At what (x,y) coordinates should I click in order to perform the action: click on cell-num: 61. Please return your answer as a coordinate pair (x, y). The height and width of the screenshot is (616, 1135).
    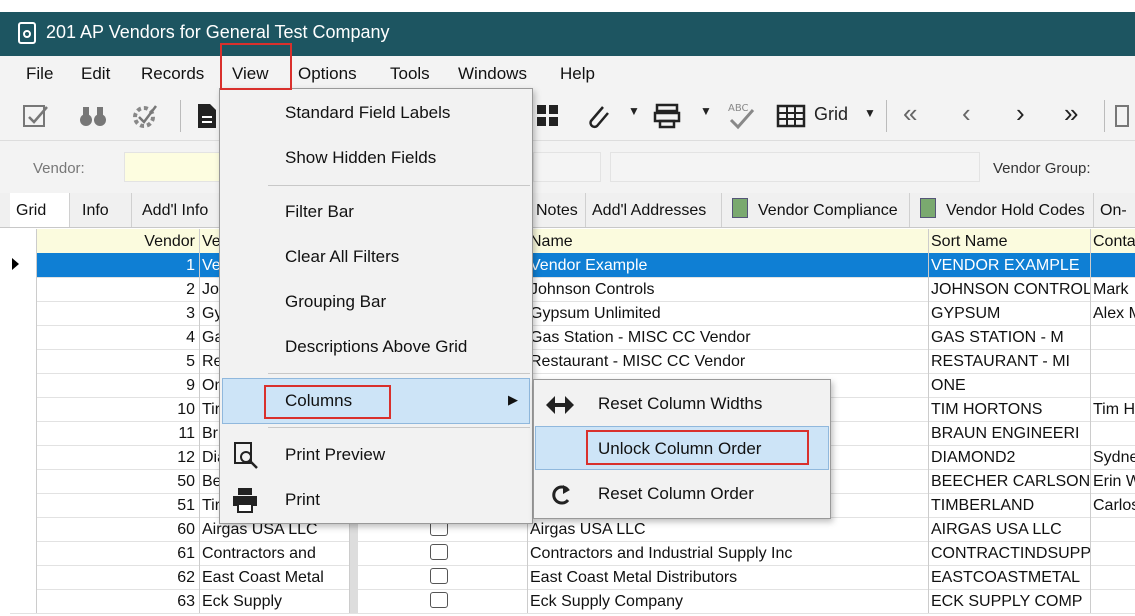
    Looking at the image, I should click on (118, 553).